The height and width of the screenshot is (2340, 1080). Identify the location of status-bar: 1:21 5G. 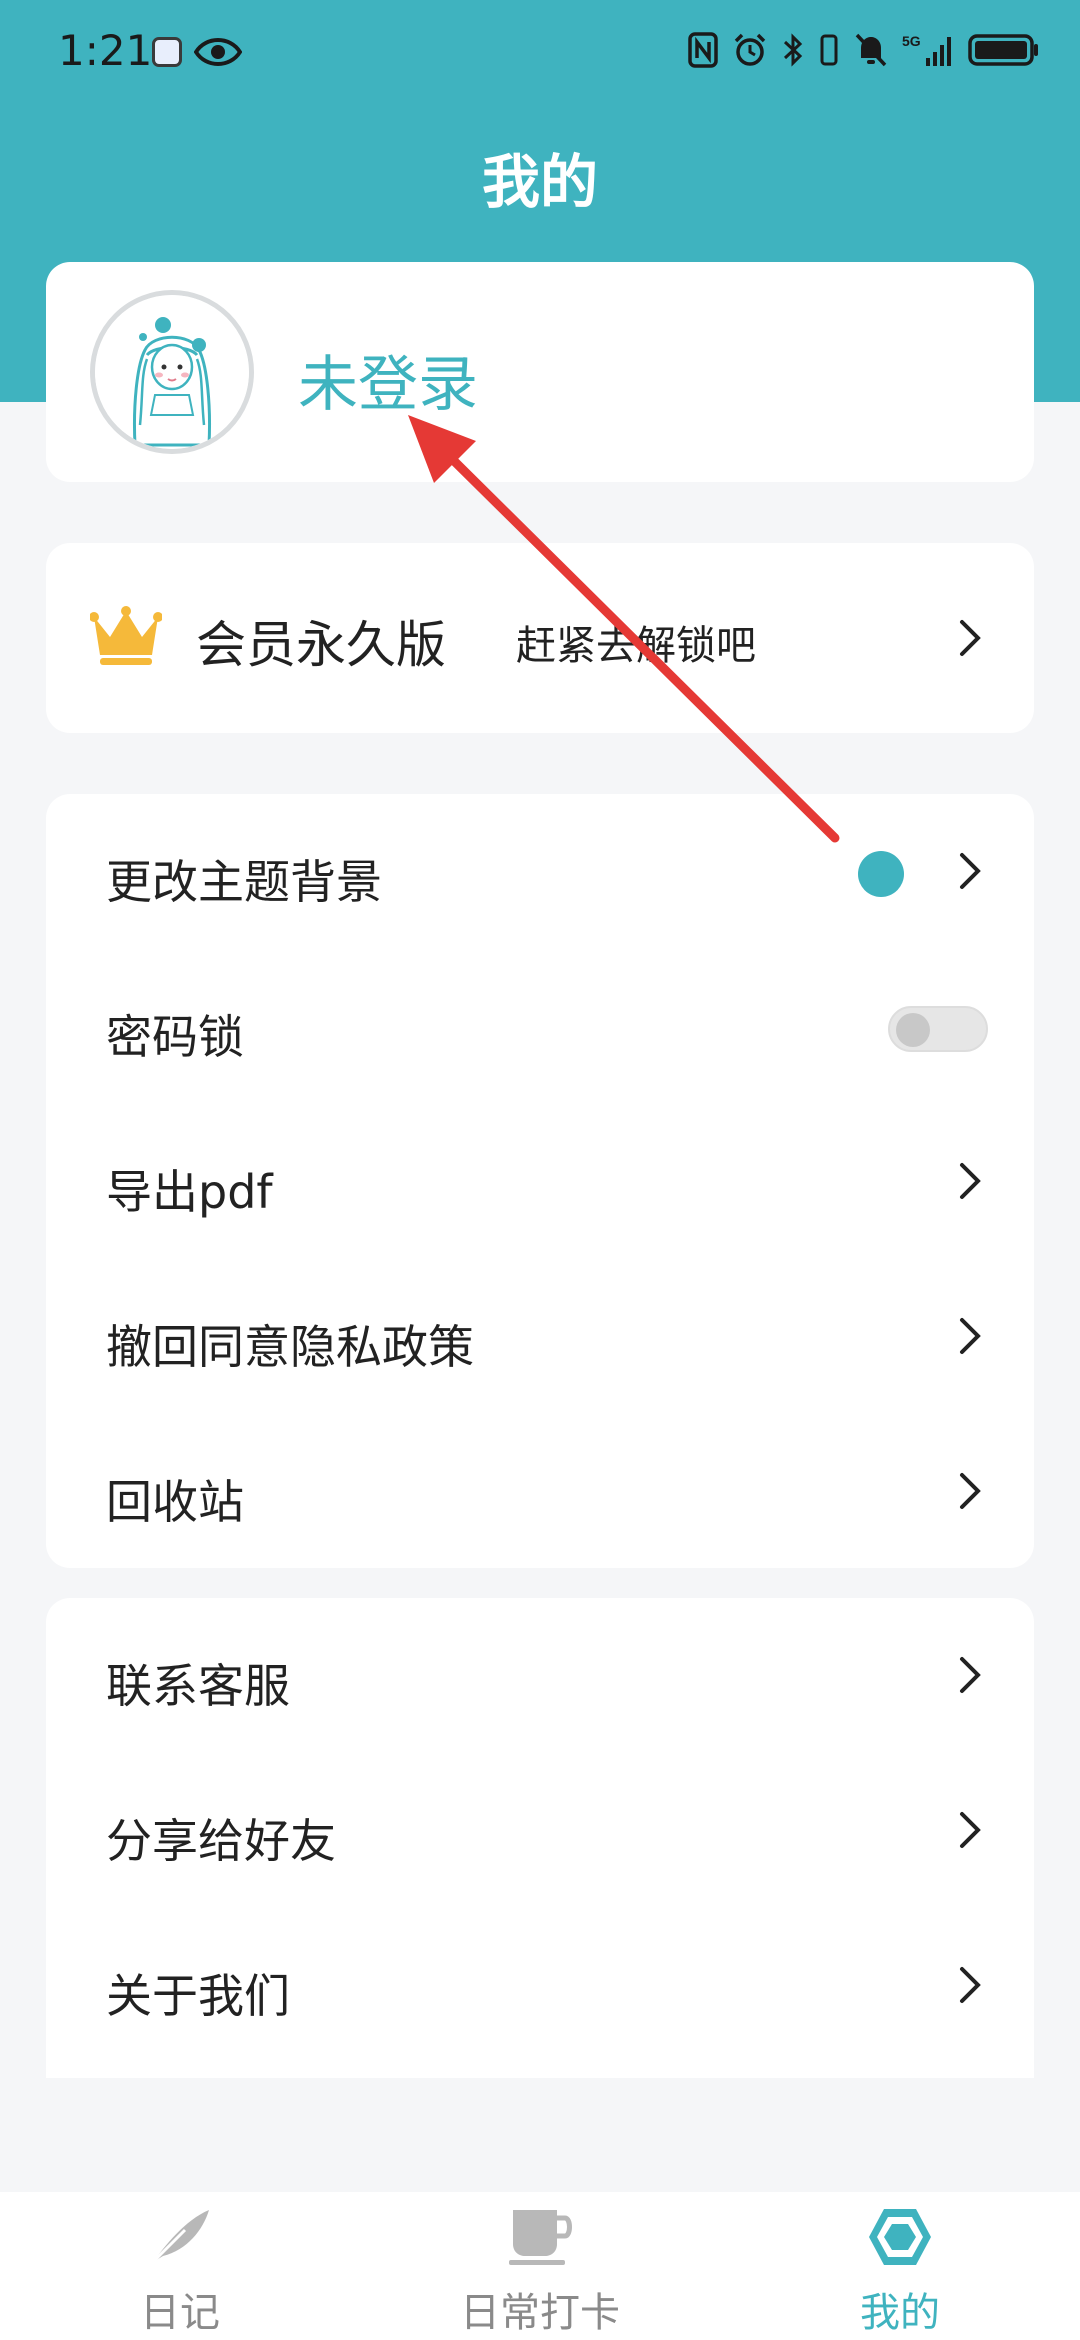
(540, 54).